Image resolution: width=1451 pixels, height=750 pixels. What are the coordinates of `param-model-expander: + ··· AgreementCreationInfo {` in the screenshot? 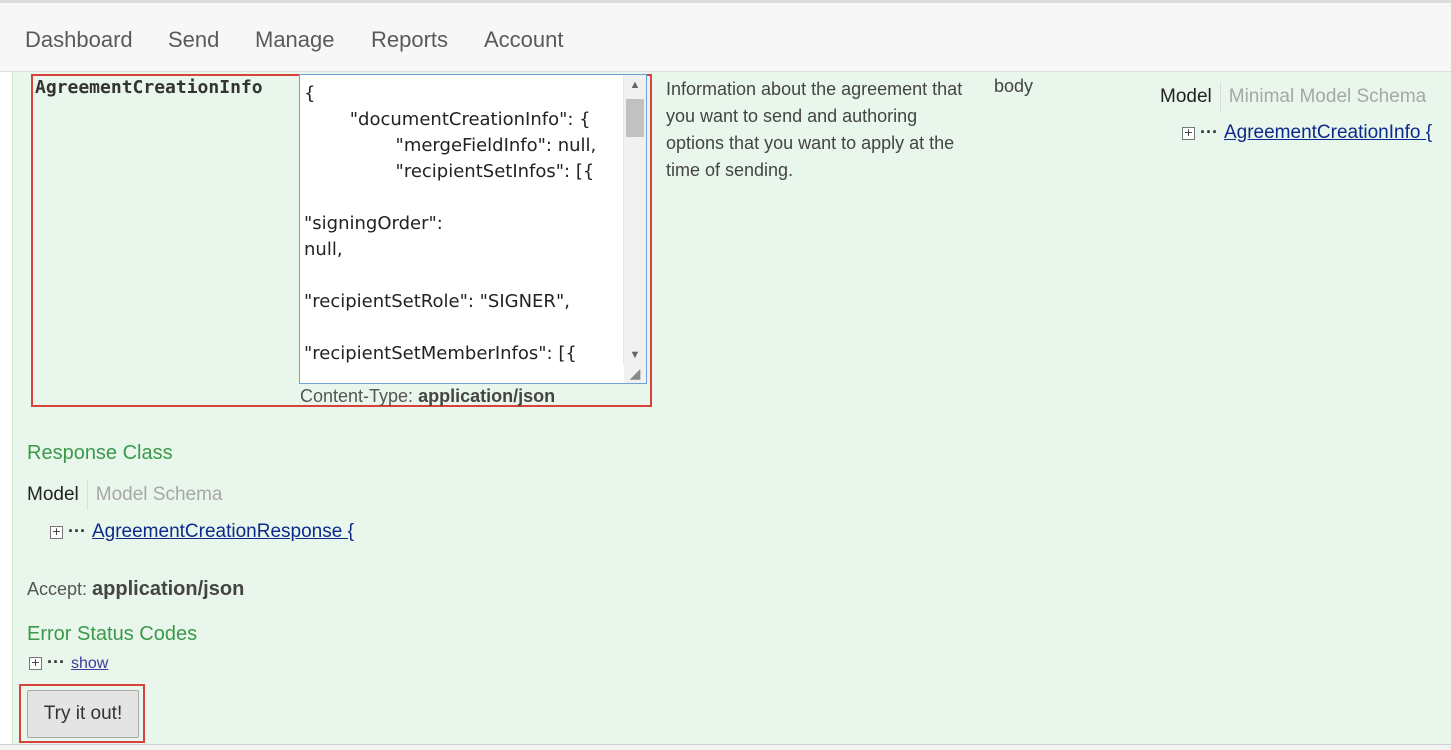 It's located at (1307, 133).